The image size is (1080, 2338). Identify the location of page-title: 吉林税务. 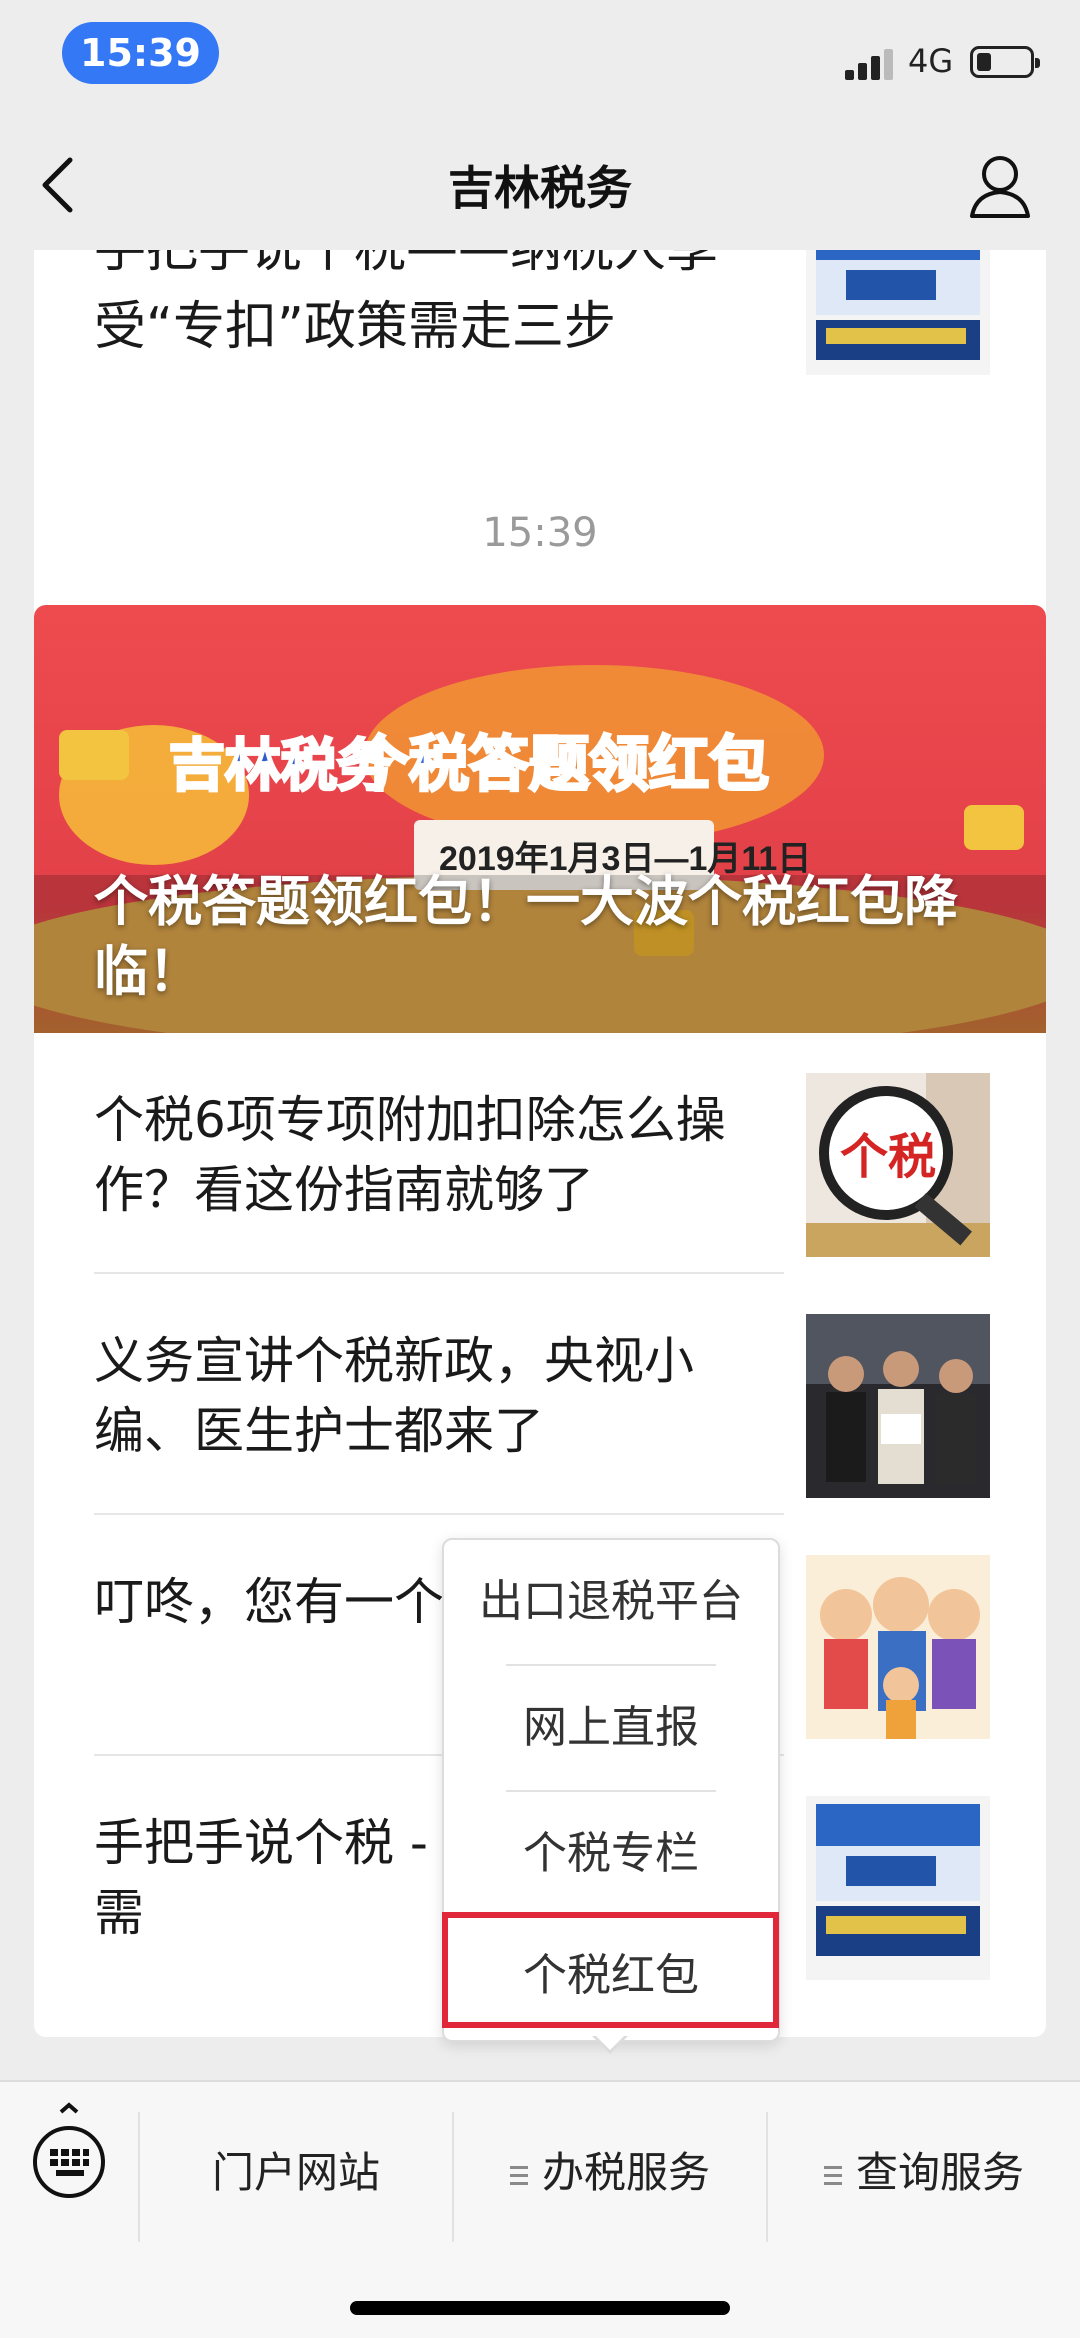
(540, 188).